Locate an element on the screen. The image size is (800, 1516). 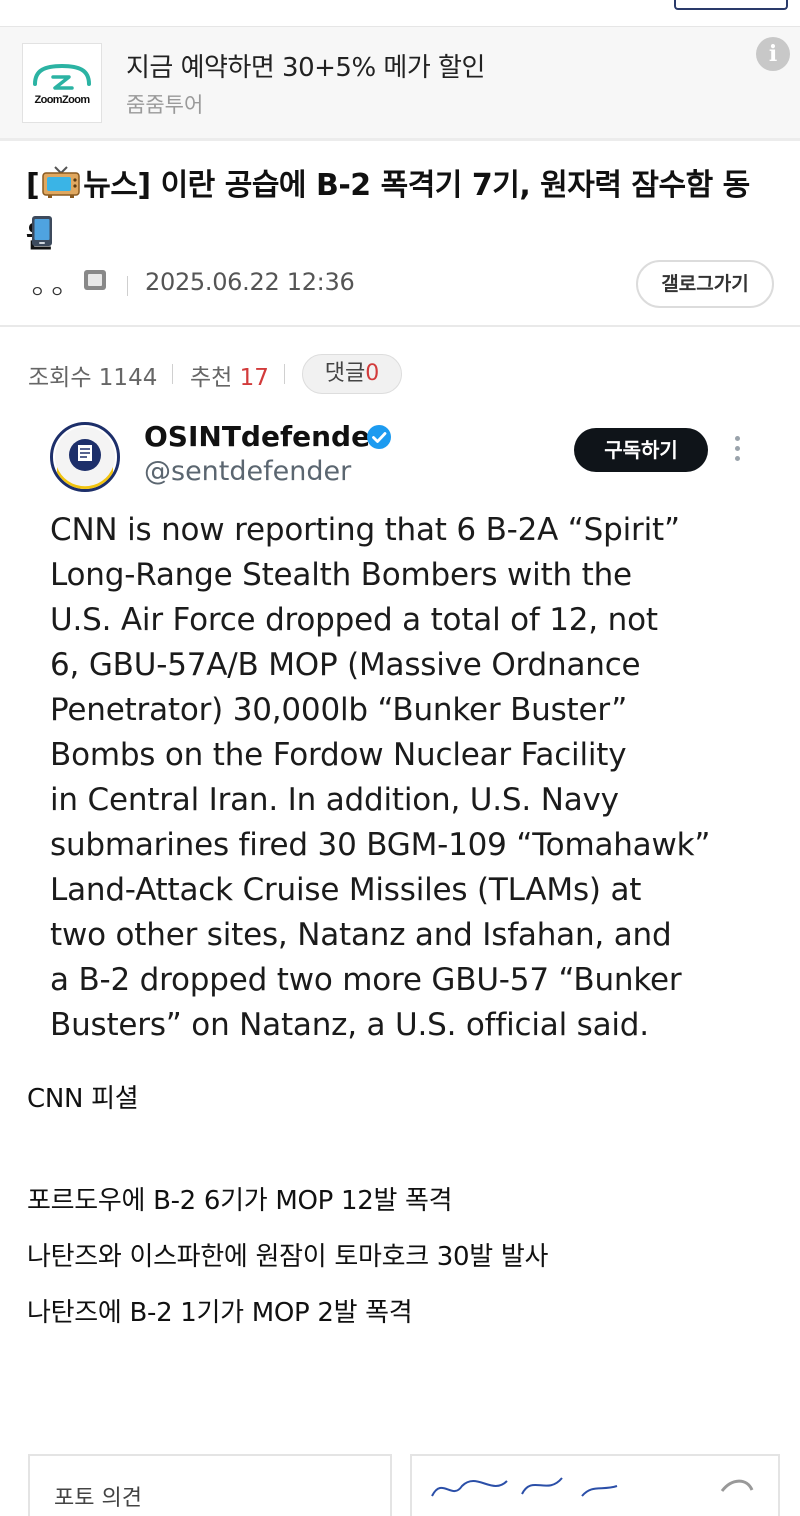
recommend-count: 추천 17 is located at coordinates (229, 375).